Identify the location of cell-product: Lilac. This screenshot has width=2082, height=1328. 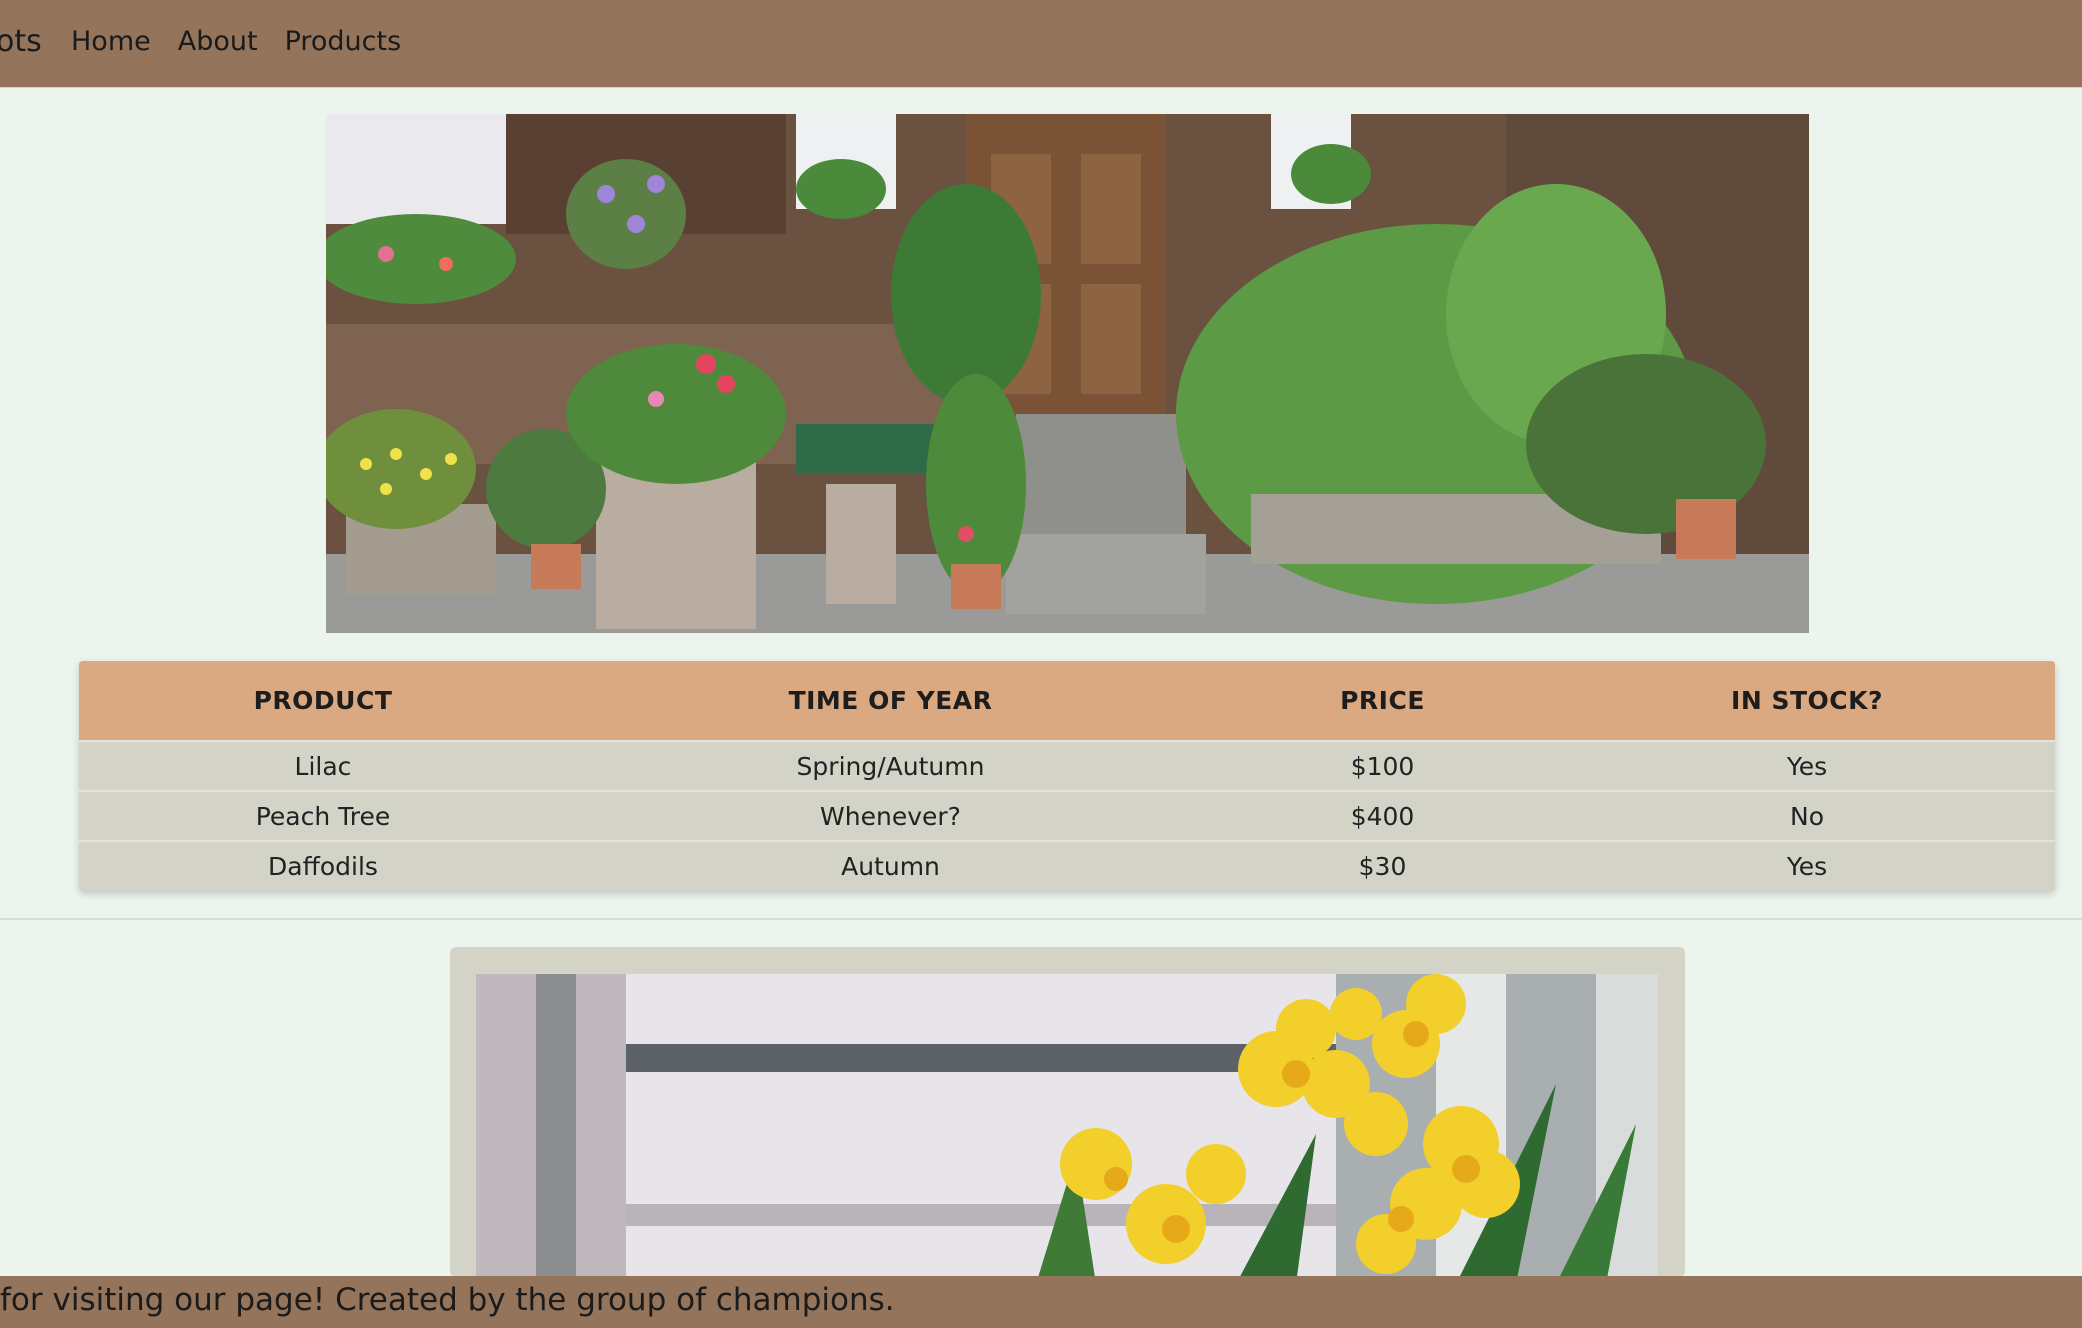
(323, 766).